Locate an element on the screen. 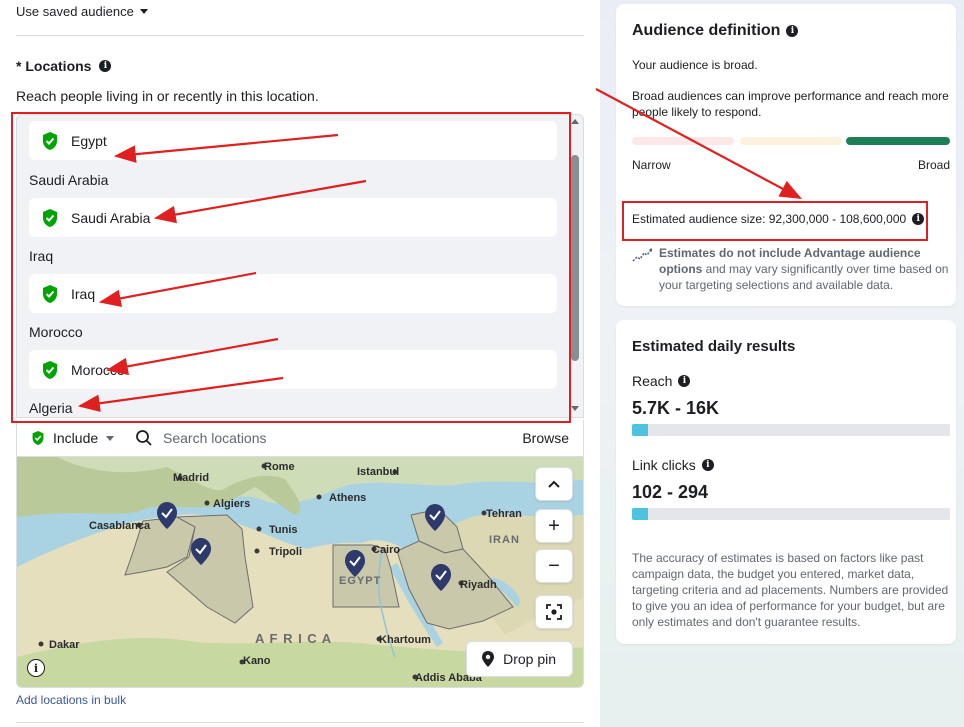 The width and height of the screenshot is (964, 727). link-clicks-value: 102 - 294 is located at coordinates (670, 492).